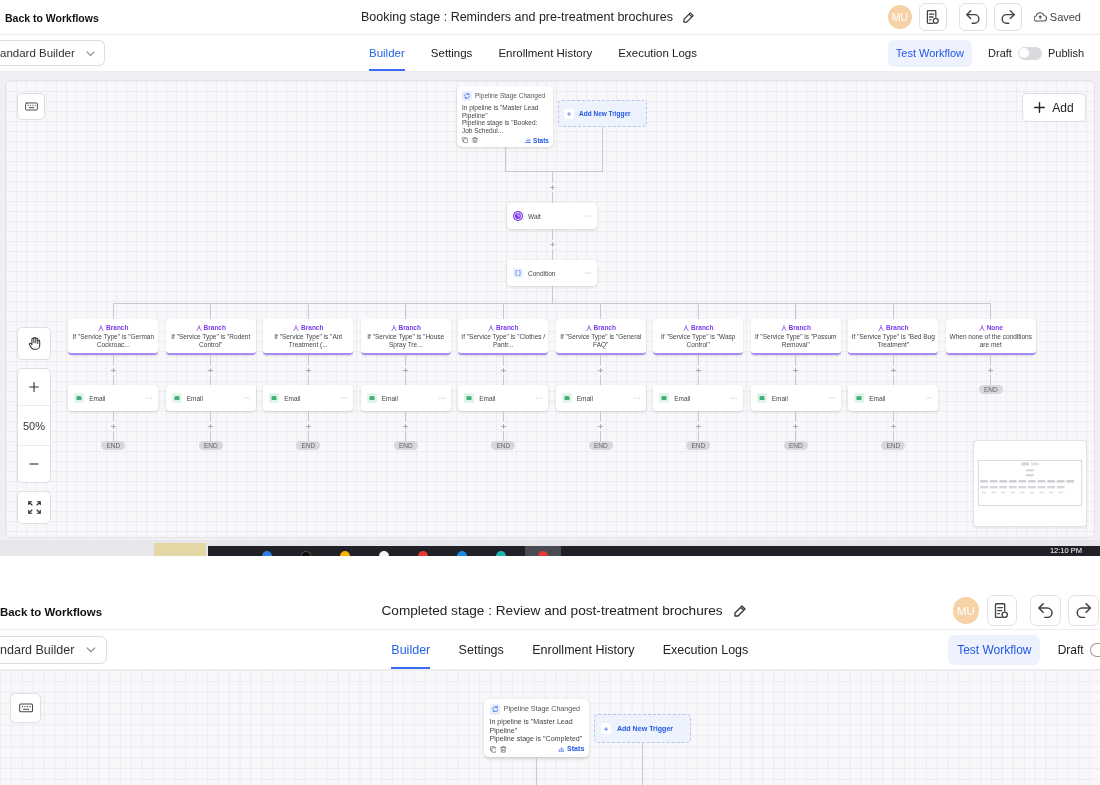  Describe the element at coordinates (53, 649) in the screenshot. I see `builder-select: ndard Builder` at that location.